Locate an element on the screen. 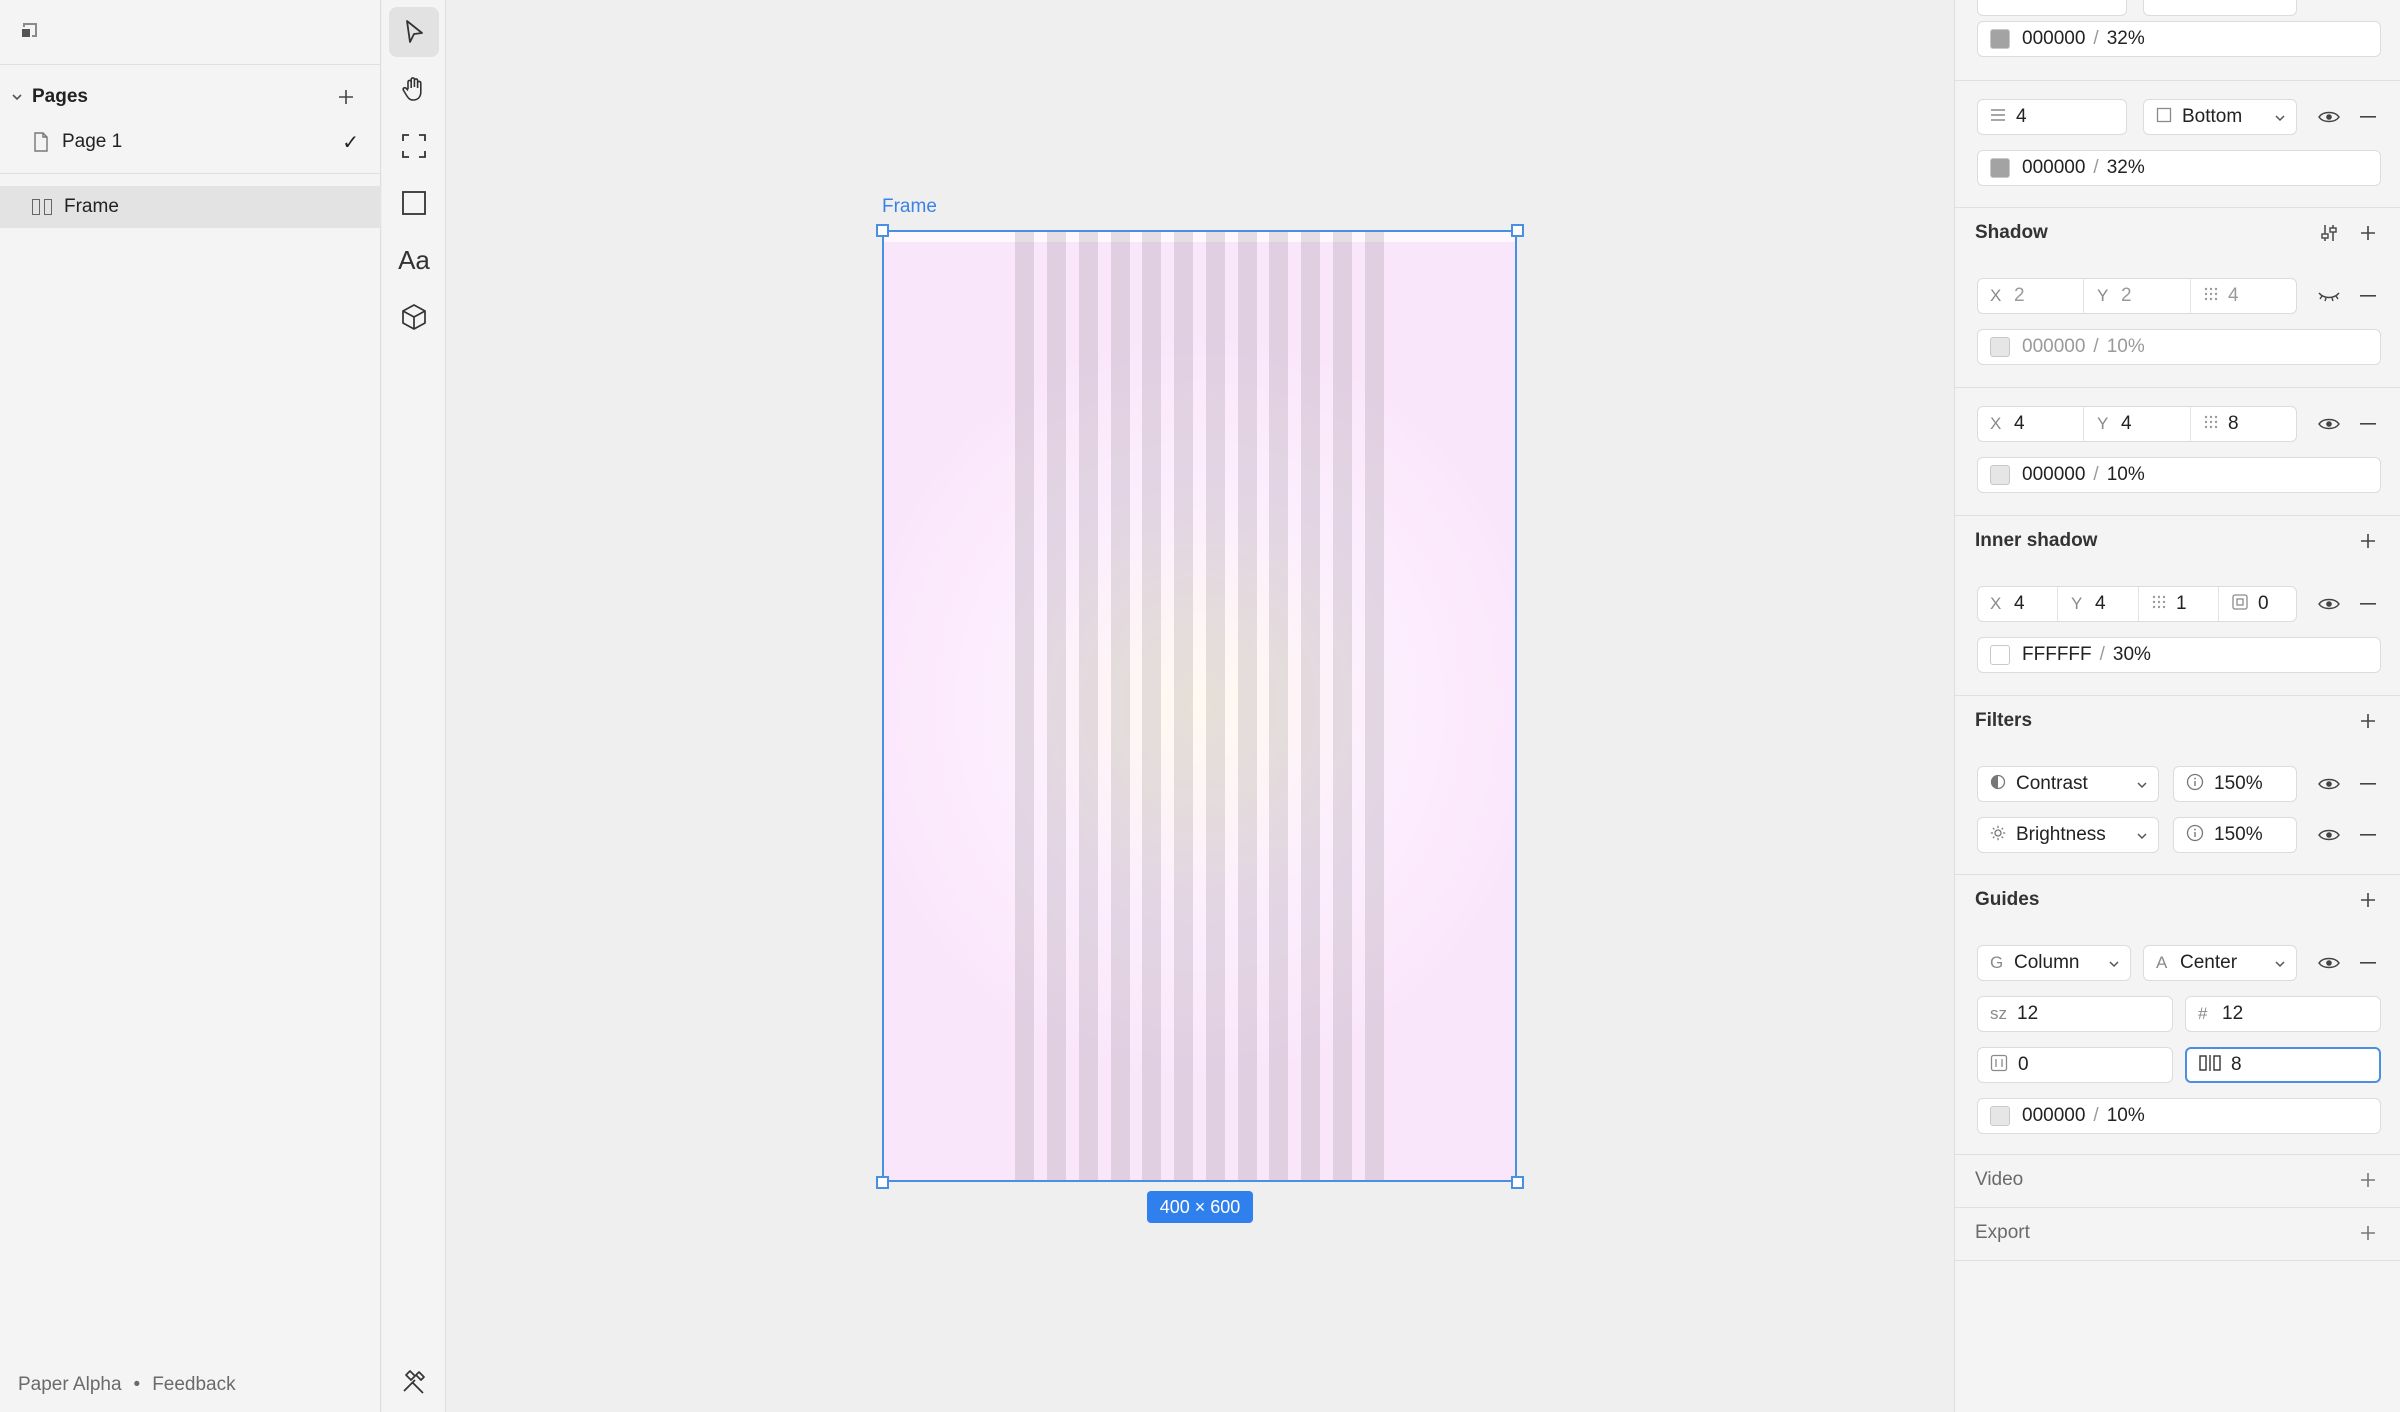 This screenshot has width=2400, height=1412. border-width-field: 4 is located at coordinates (2052, 117).